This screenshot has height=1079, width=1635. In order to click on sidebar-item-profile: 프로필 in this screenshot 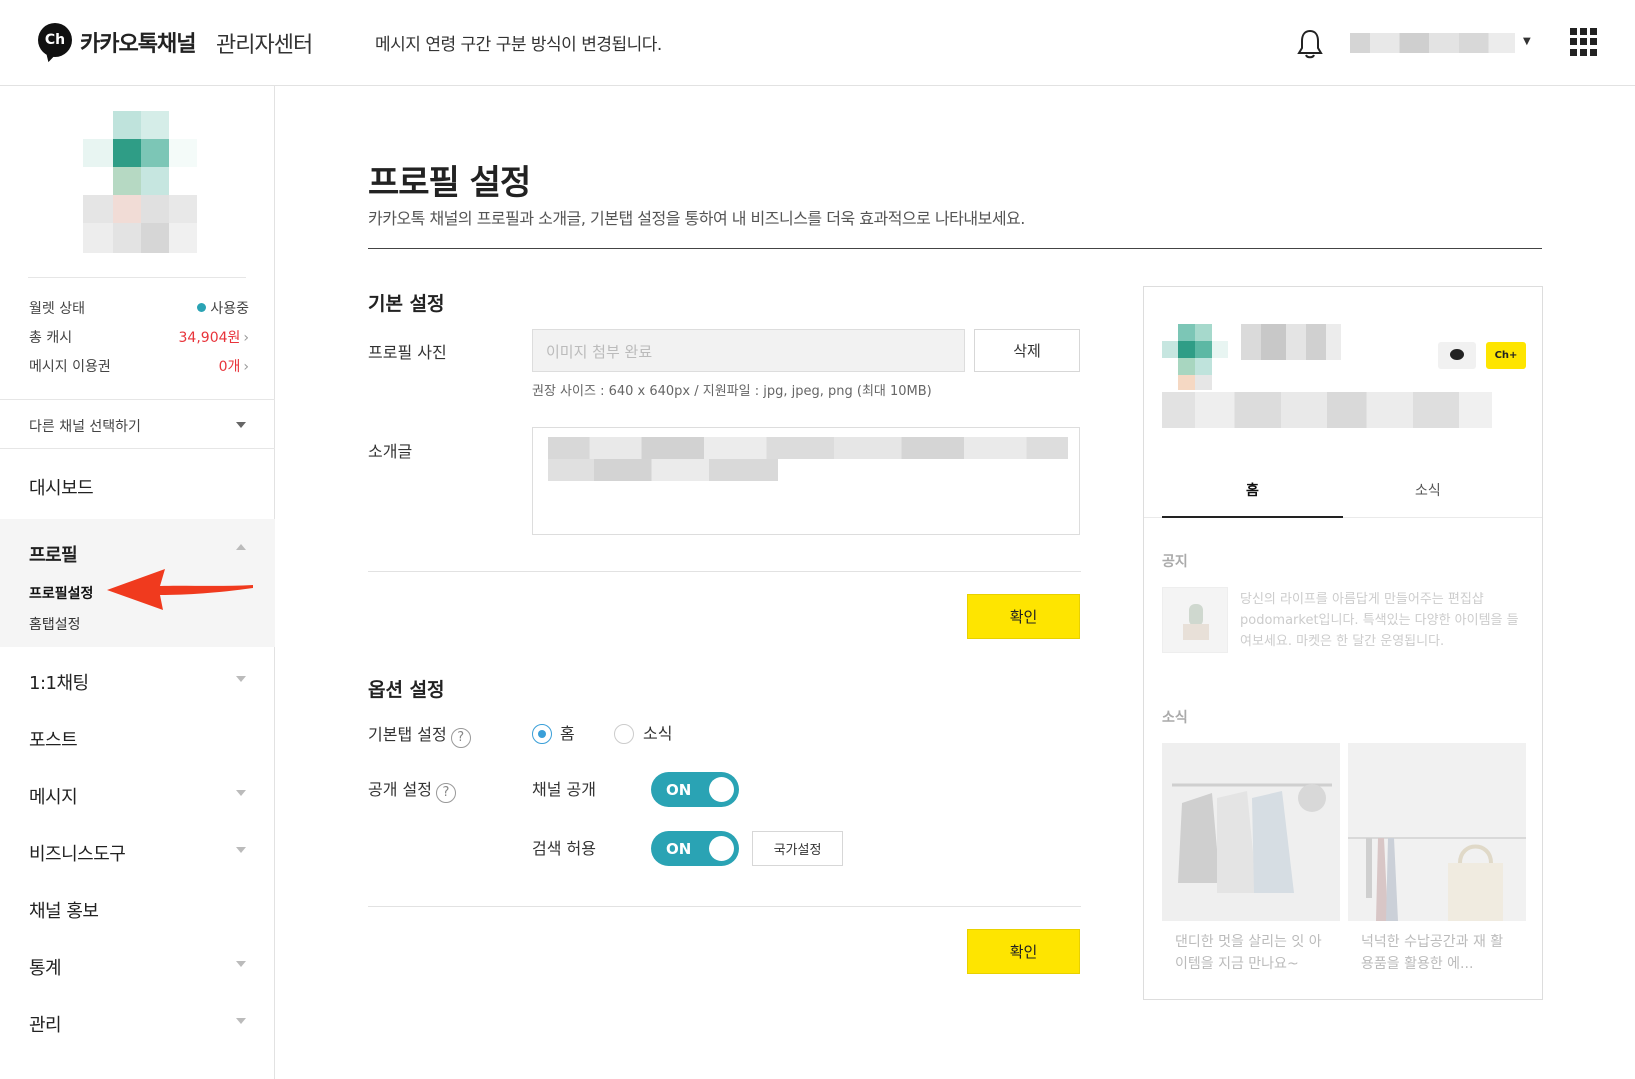, I will do `click(53, 554)`.